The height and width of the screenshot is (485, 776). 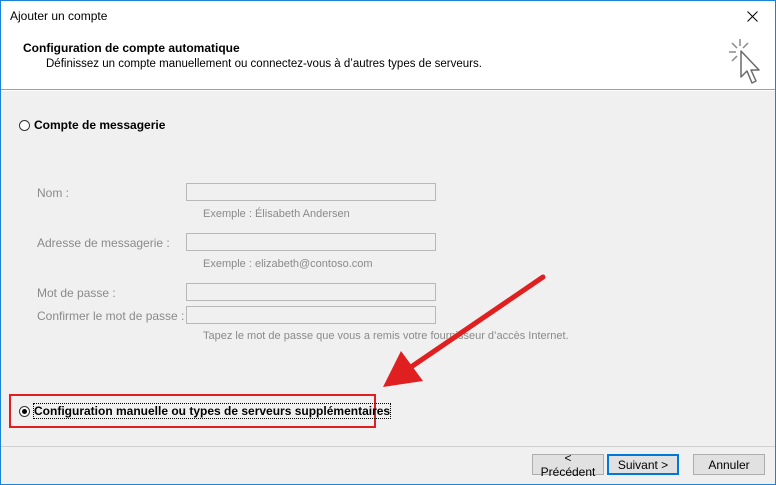 I want to click on manual-config-radio, so click(x=24, y=411).